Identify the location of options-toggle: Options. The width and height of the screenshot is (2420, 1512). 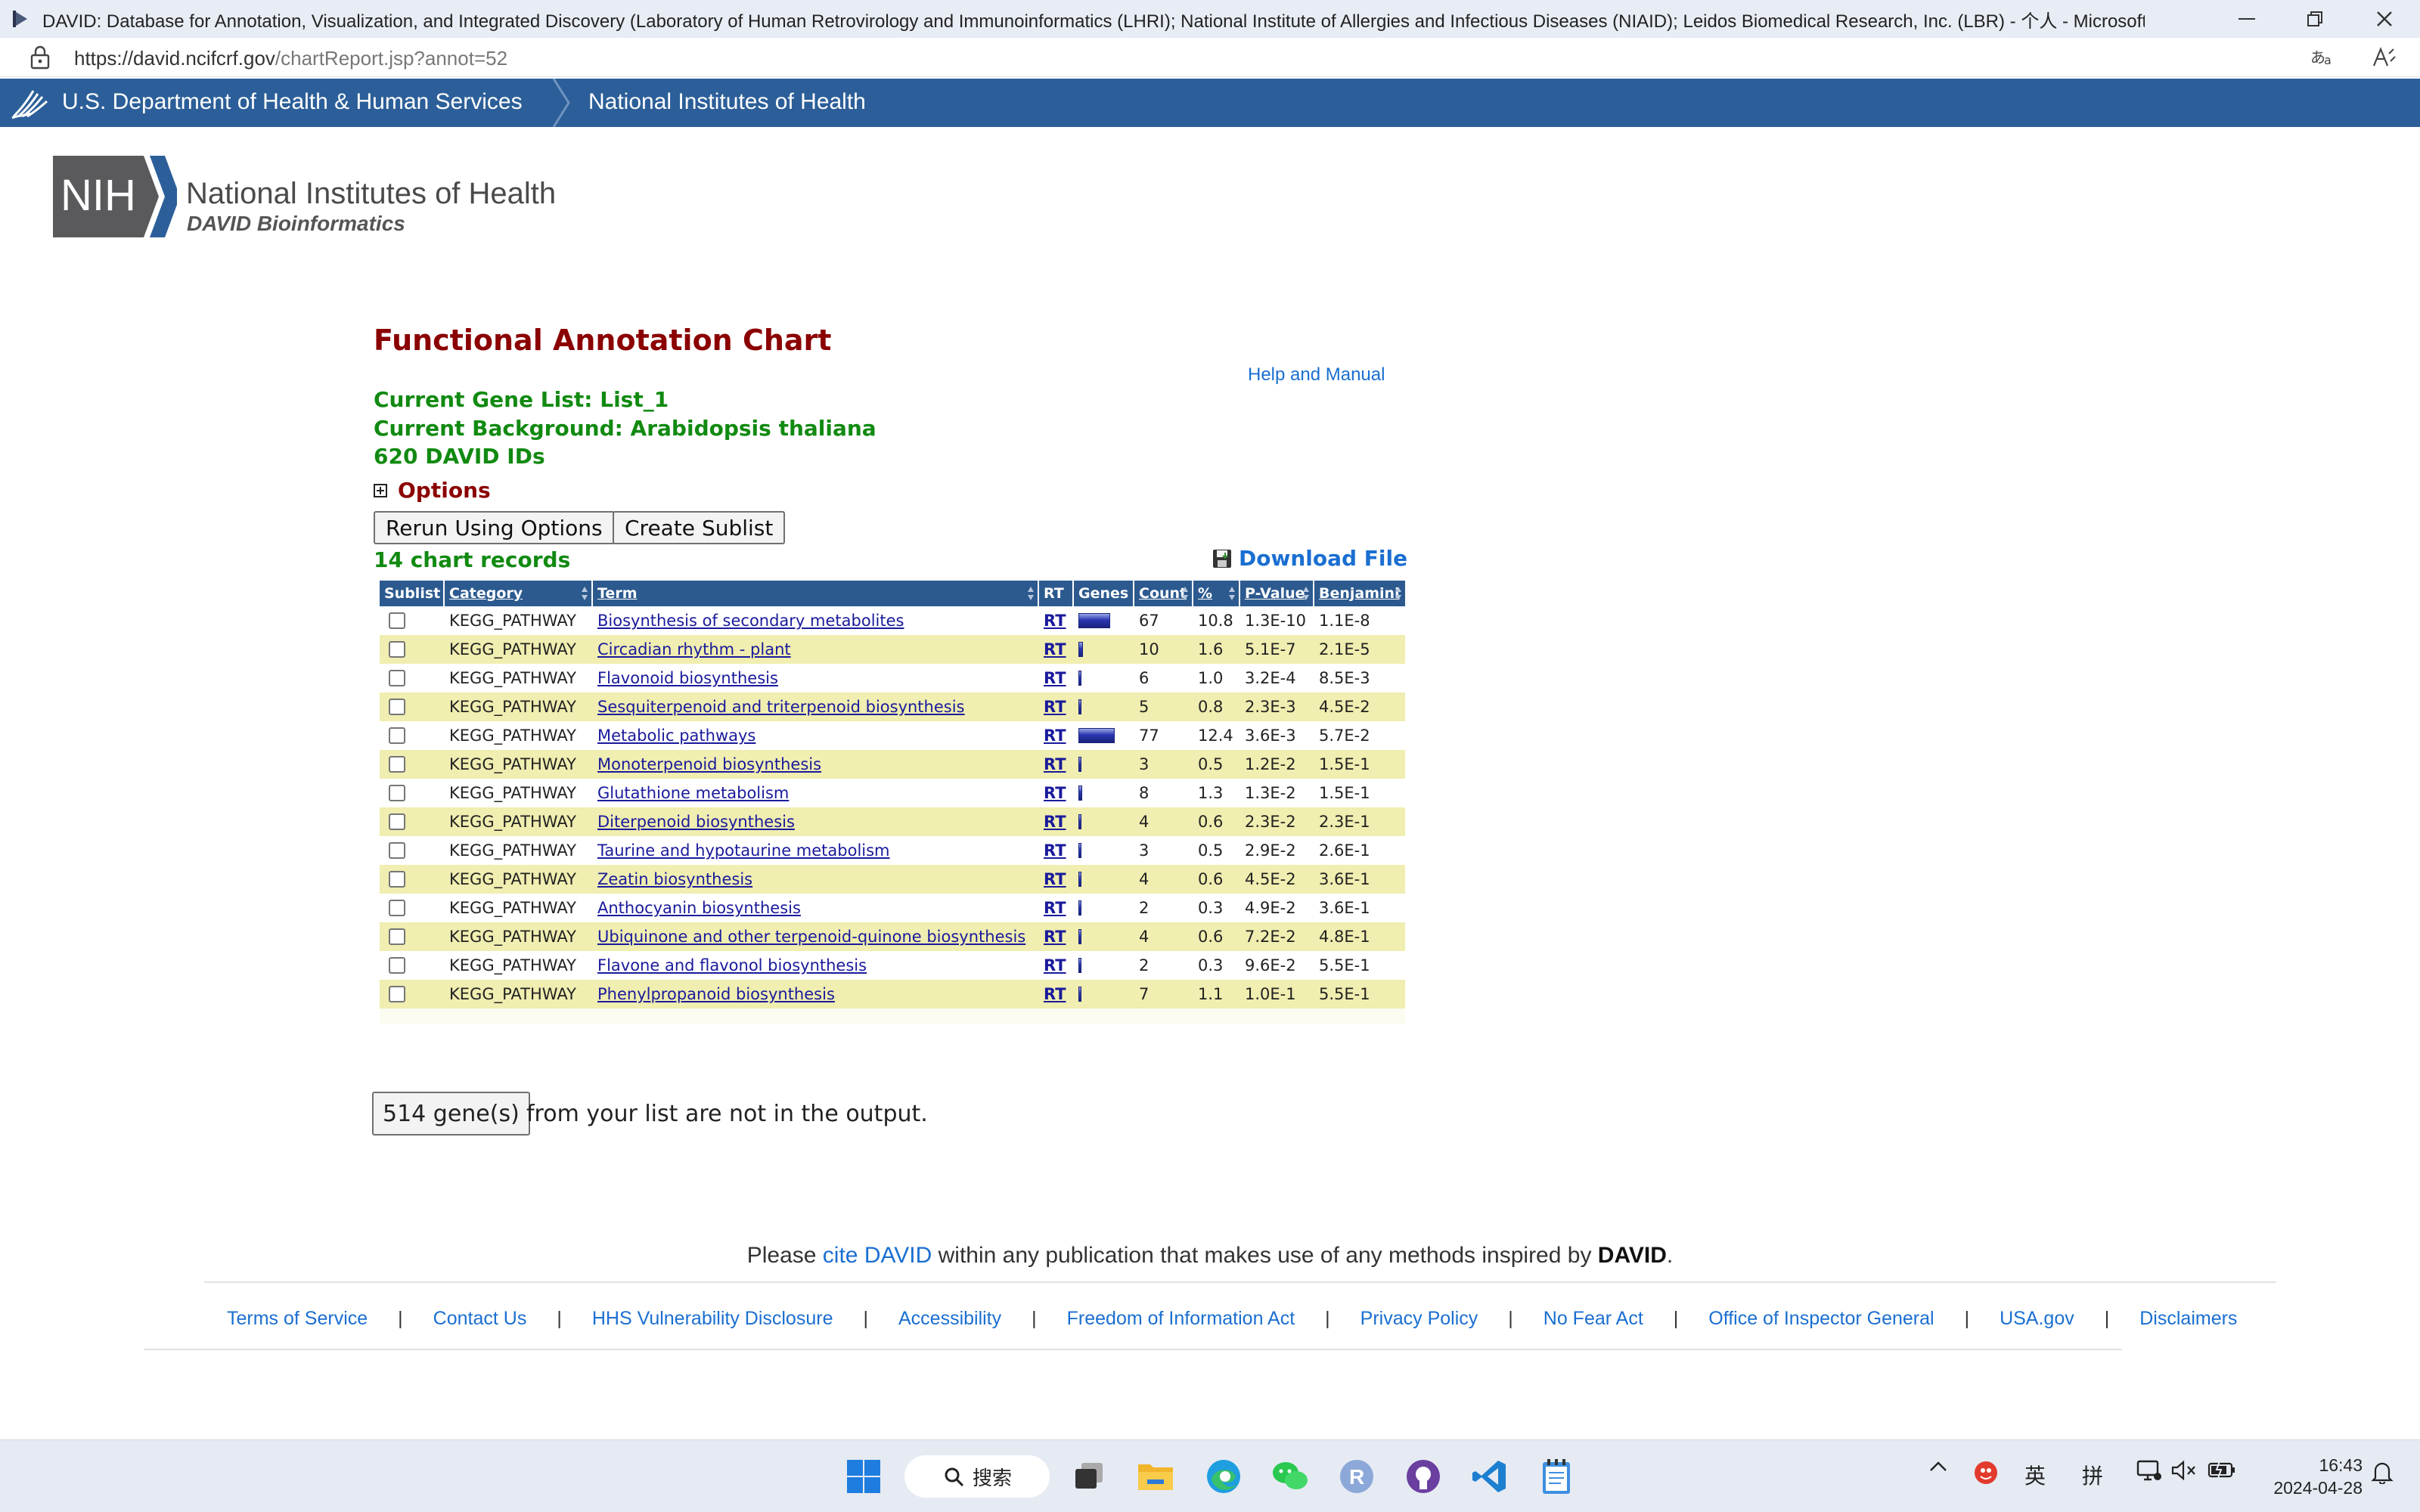
(432, 491).